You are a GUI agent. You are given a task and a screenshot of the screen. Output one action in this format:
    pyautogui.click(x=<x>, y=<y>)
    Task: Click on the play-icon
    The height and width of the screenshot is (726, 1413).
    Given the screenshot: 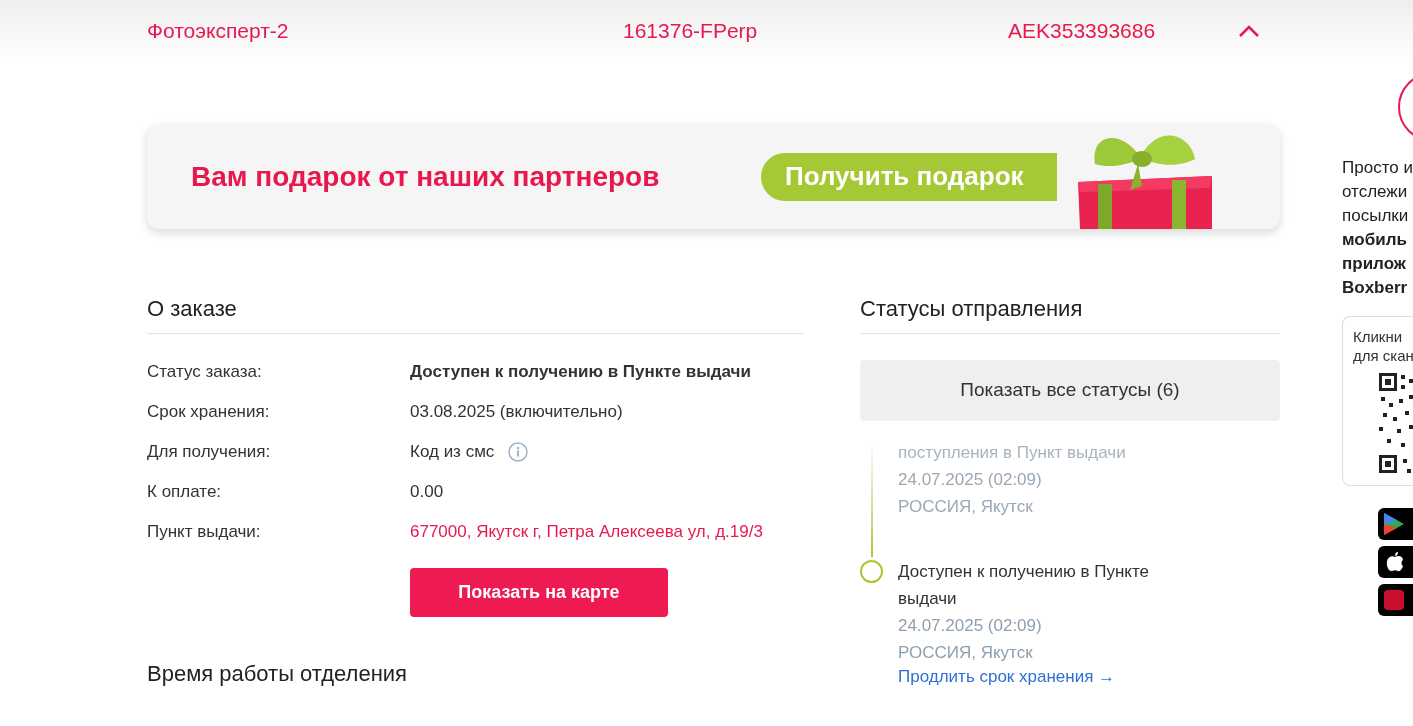 What is the action you would take?
    pyautogui.click(x=1394, y=524)
    